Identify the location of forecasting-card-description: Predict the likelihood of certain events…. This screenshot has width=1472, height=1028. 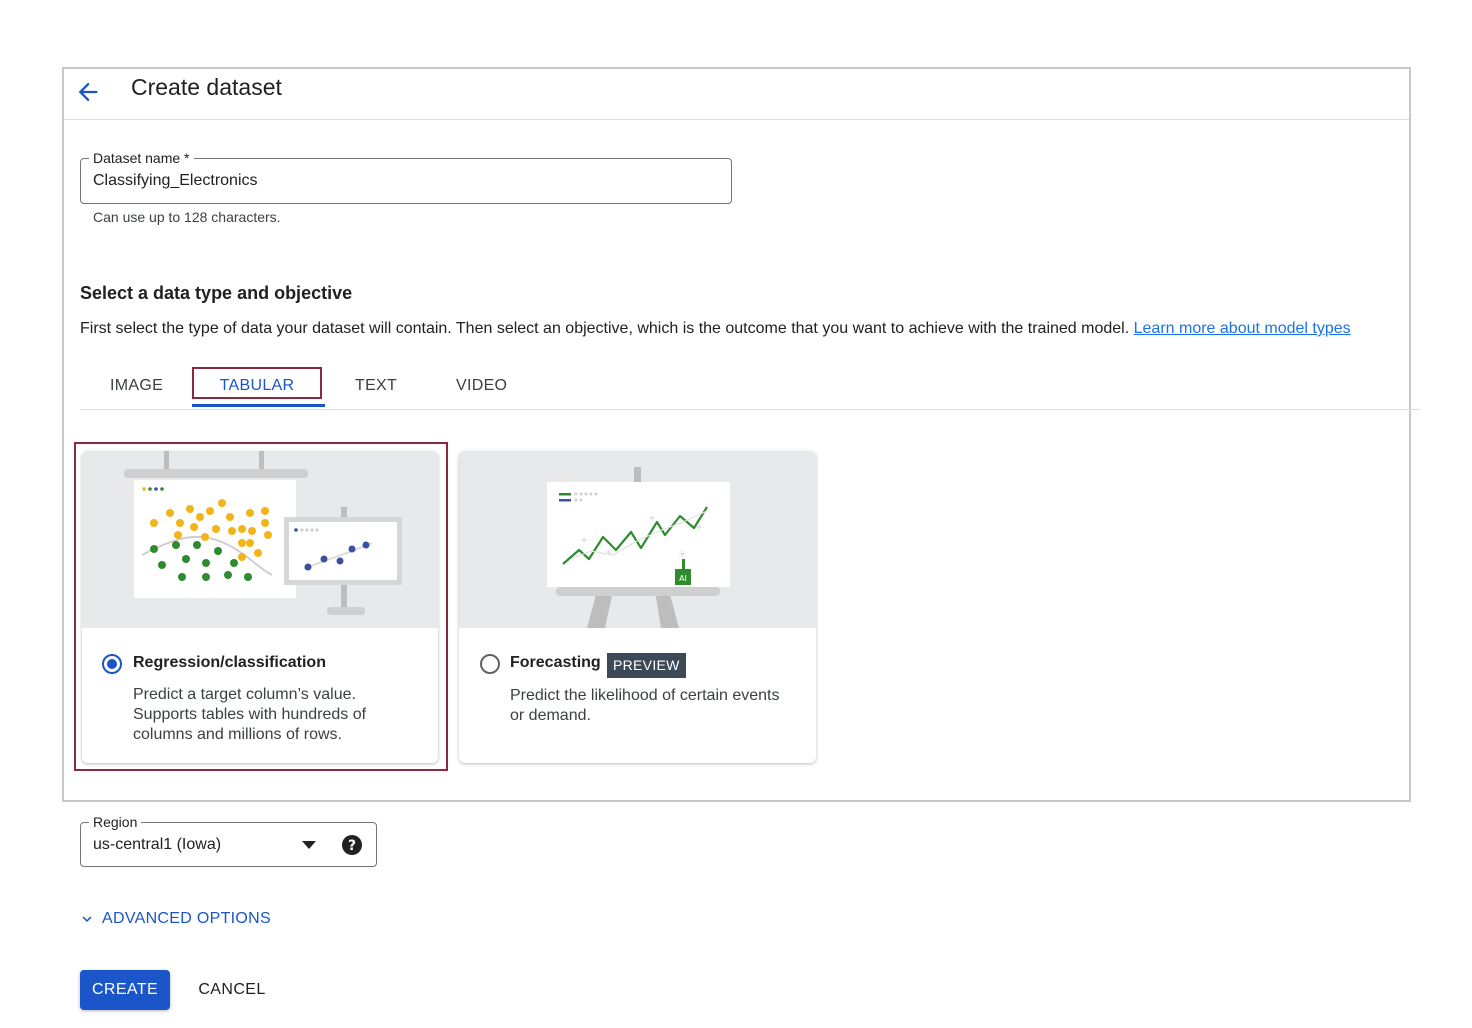
(644, 706).